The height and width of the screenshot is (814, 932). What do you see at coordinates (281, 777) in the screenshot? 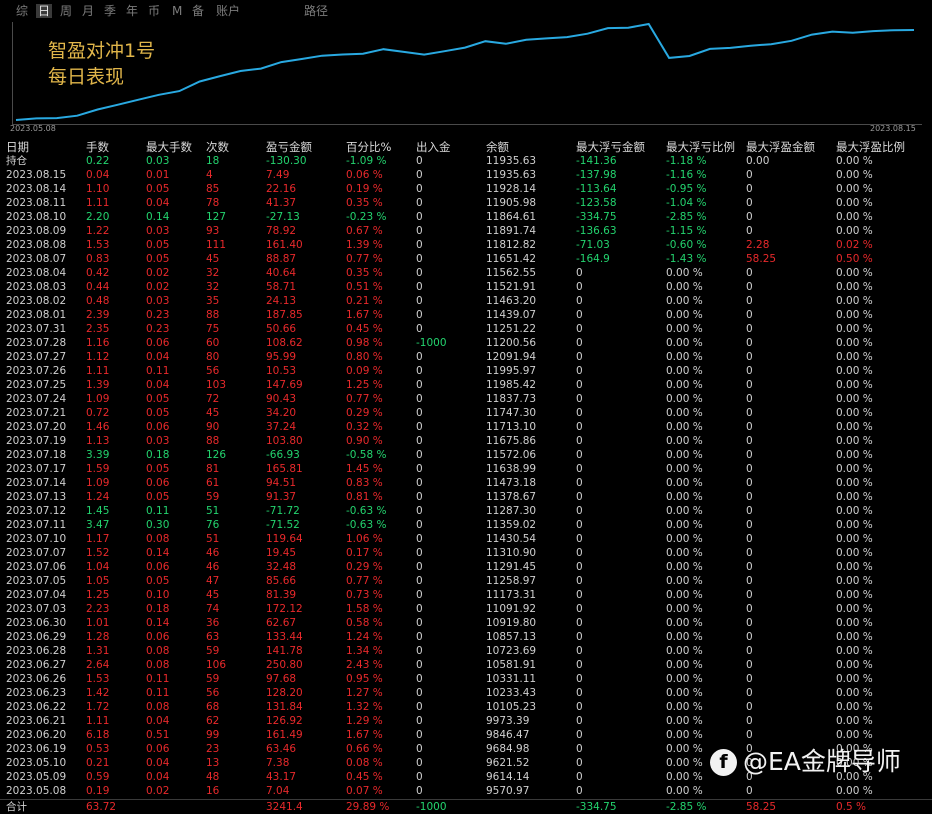
I see `cell-pnl: 43.17` at bounding box center [281, 777].